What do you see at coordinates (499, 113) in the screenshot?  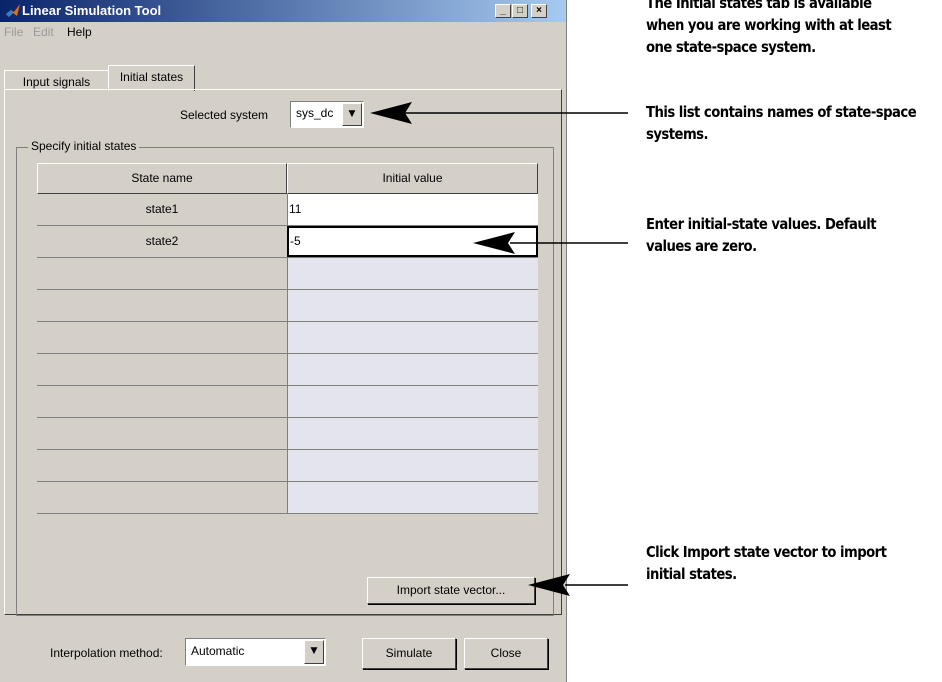 I see `arrow-to-selected-system` at bounding box center [499, 113].